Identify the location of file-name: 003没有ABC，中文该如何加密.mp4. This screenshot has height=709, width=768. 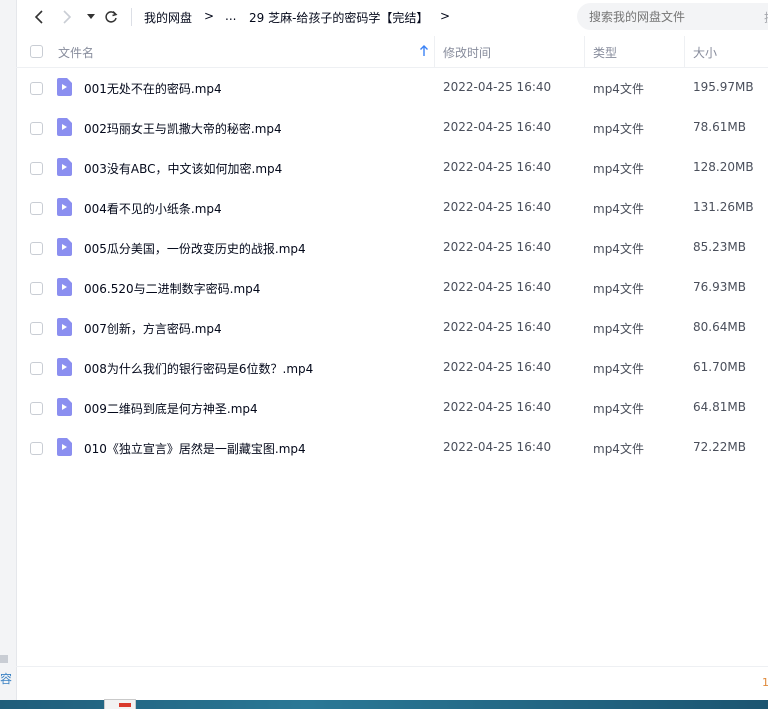
(183, 168).